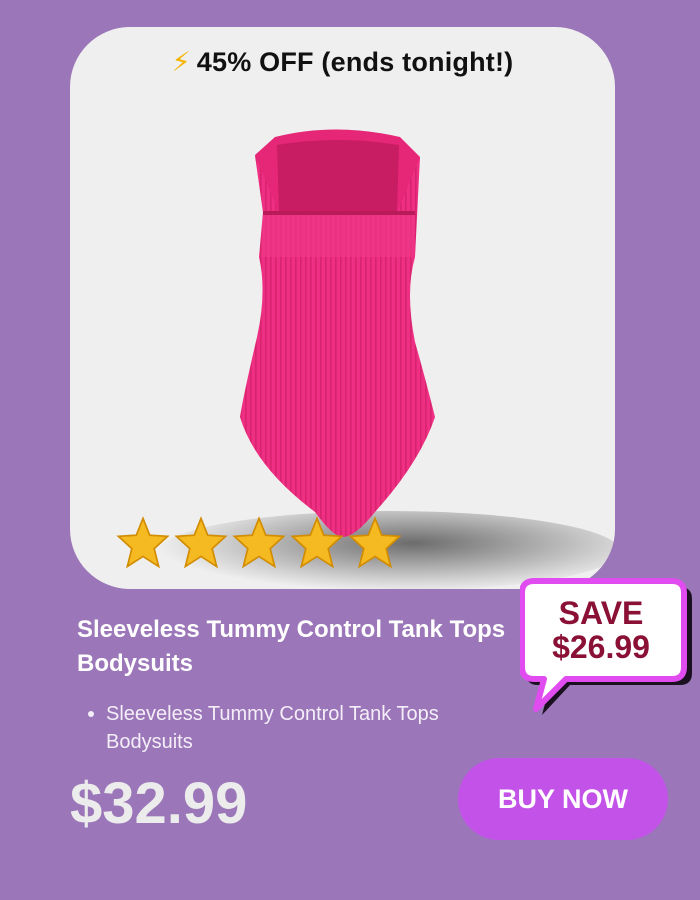 The width and height of the screenshot is (700, 900). I want to click on promo-banner: ⚡ 45% OFF (ends tonight!), so click(342, 62).